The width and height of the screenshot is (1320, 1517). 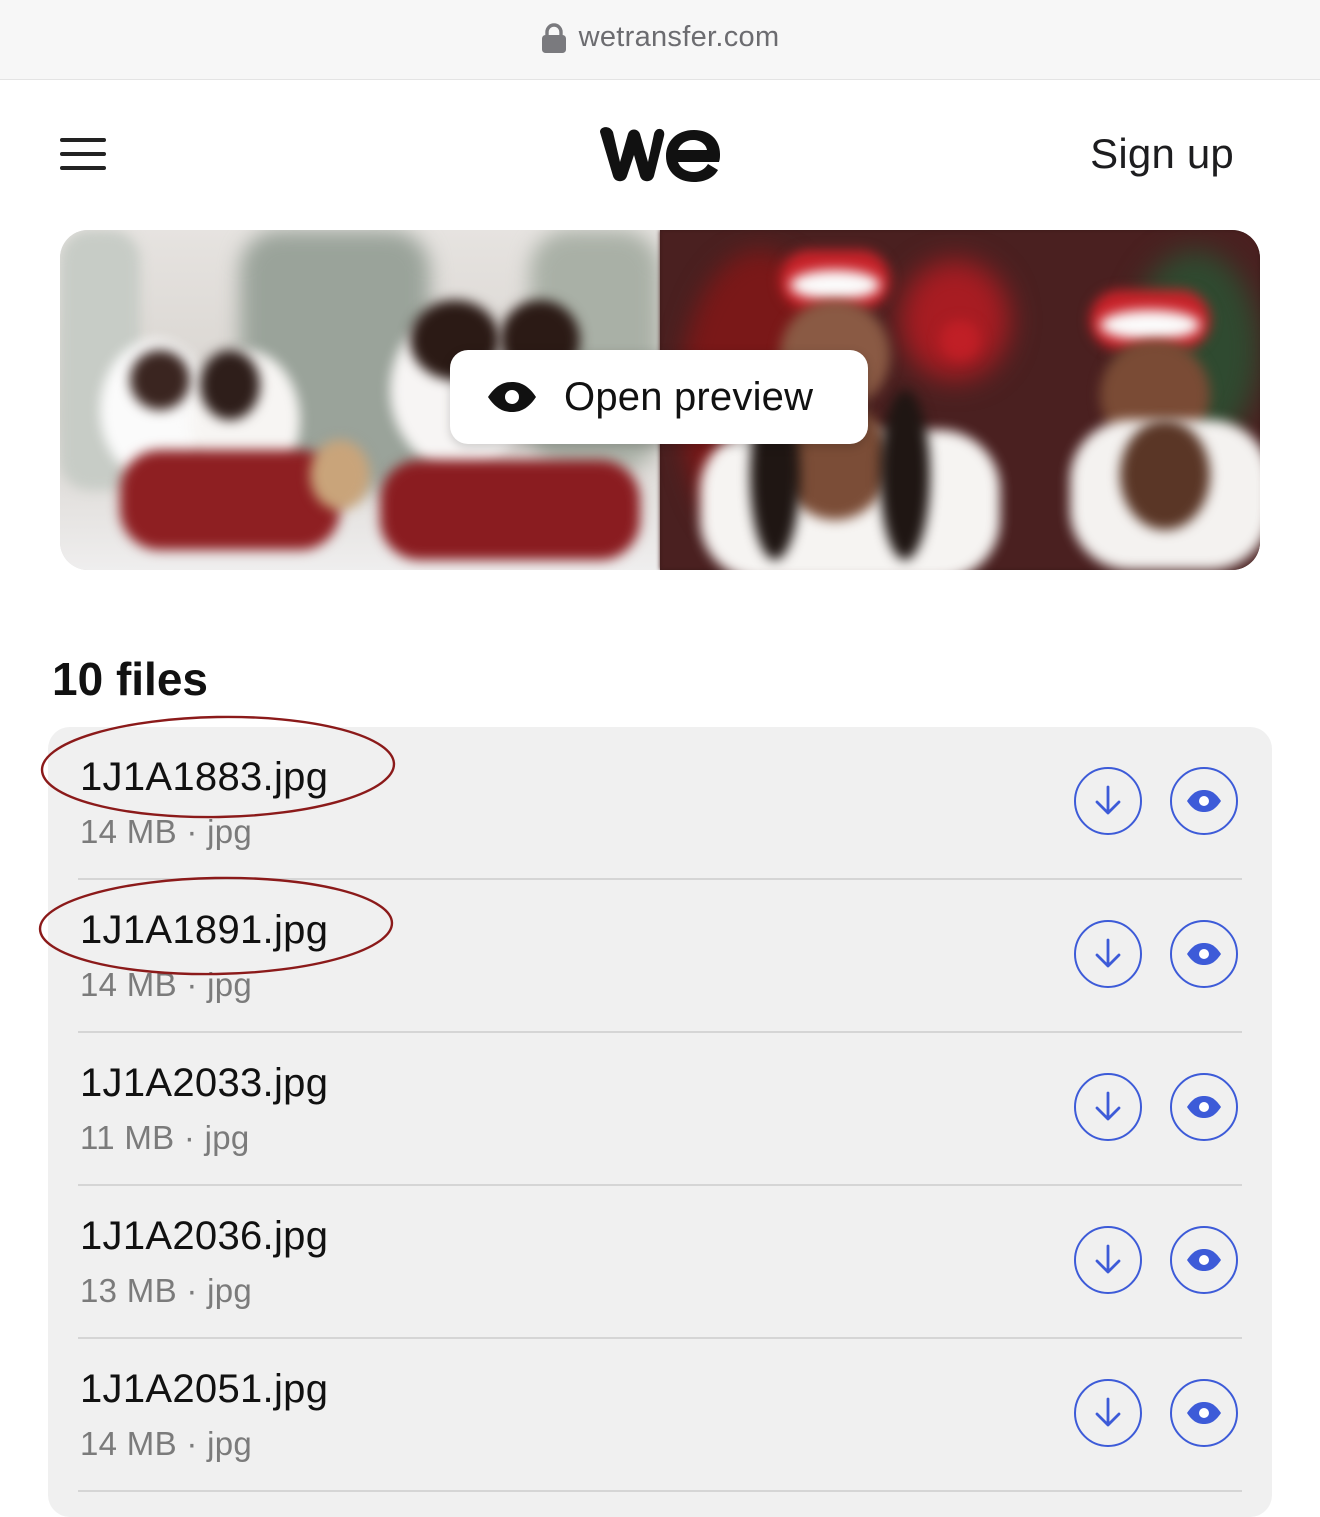 I want to click on file-row: 1J1A2033.jpg 11 MB · jpg, so click(x=660, y=1109).